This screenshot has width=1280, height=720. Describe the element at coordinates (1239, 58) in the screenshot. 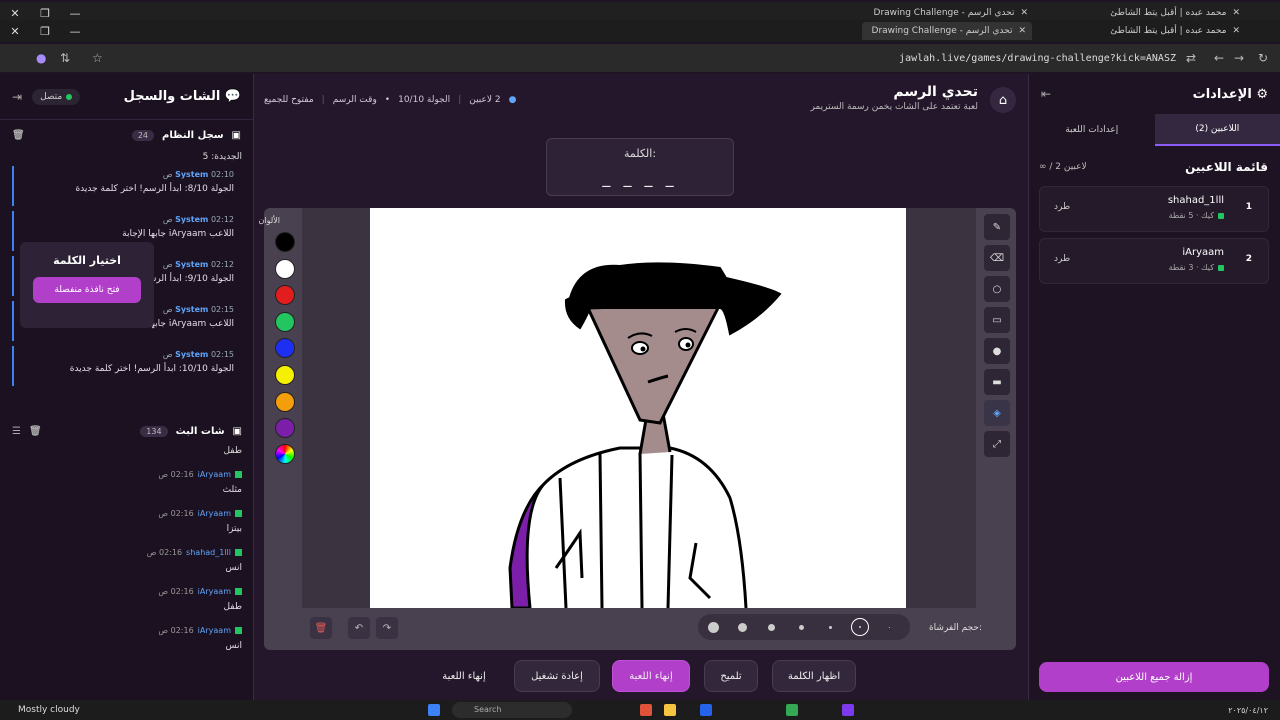

I see `forward-icon: →` at that location.